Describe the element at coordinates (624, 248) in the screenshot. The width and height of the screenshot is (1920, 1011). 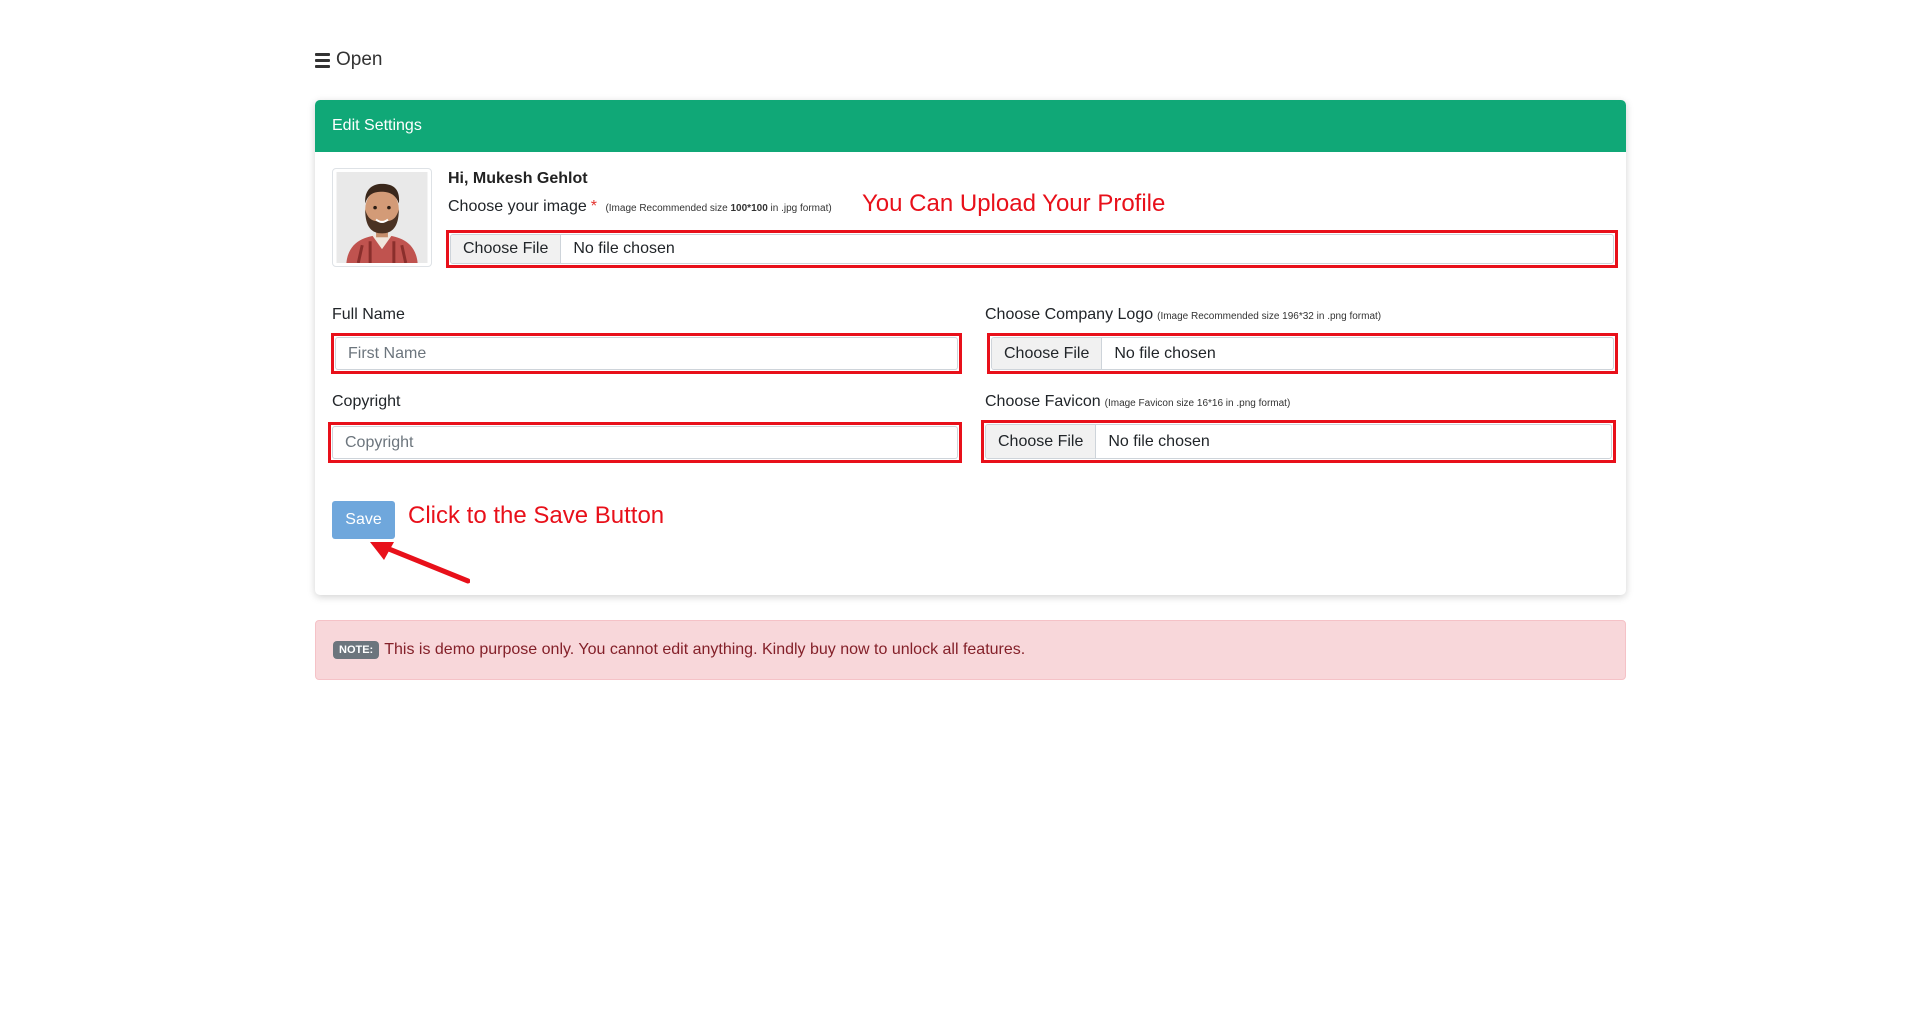
I see `profile-file-status: No file chosen` at that location.